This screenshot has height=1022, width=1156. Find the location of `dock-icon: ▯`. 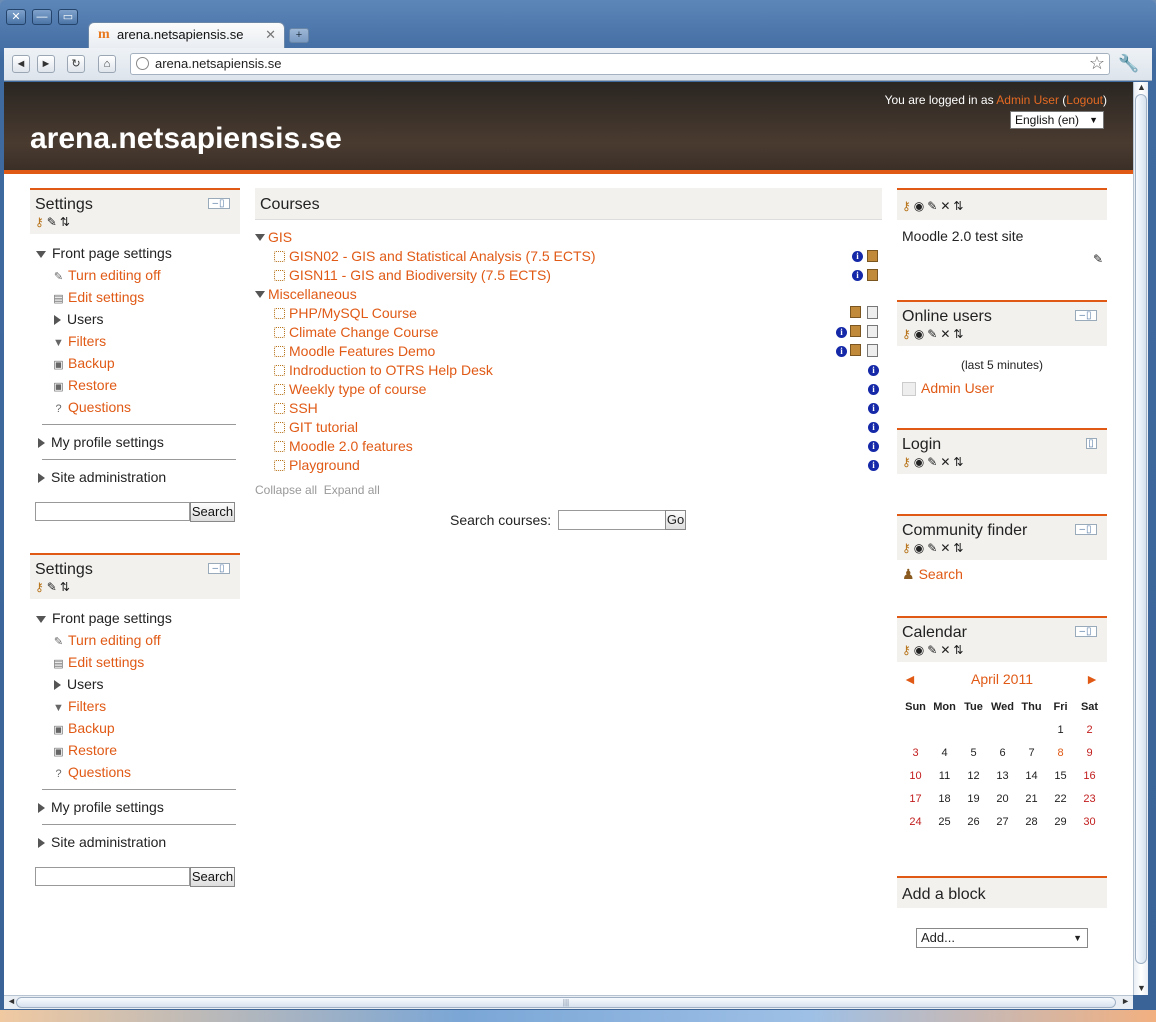

dock-icon: ▯ is located at coordinates (1091, 443).